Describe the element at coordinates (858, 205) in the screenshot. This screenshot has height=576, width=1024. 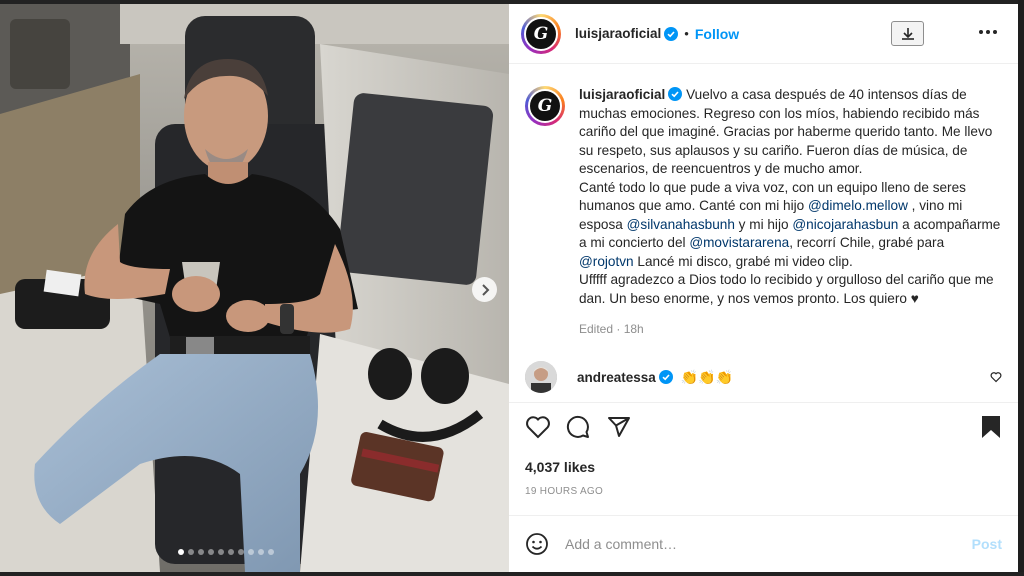
I see `mention-dimelo-mellow: @dimelo.mellow` at that location.